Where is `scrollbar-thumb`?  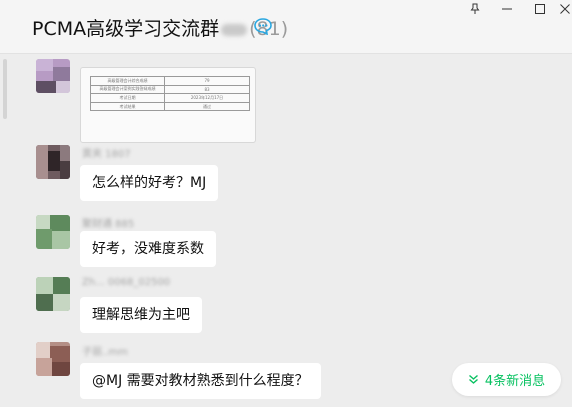 scrollbar-thumb is located at coordinates (5, 89).